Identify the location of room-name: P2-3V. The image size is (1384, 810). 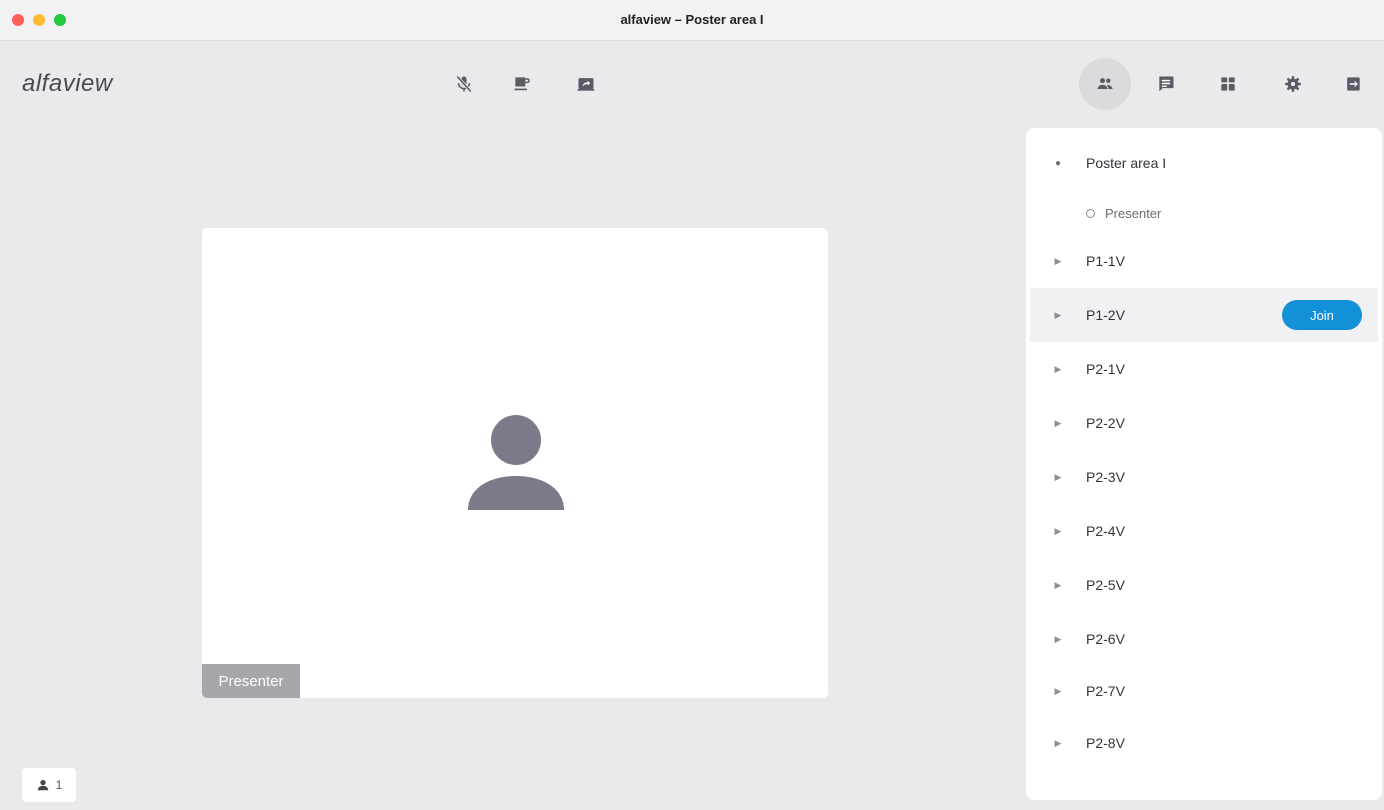
(1105, 477).